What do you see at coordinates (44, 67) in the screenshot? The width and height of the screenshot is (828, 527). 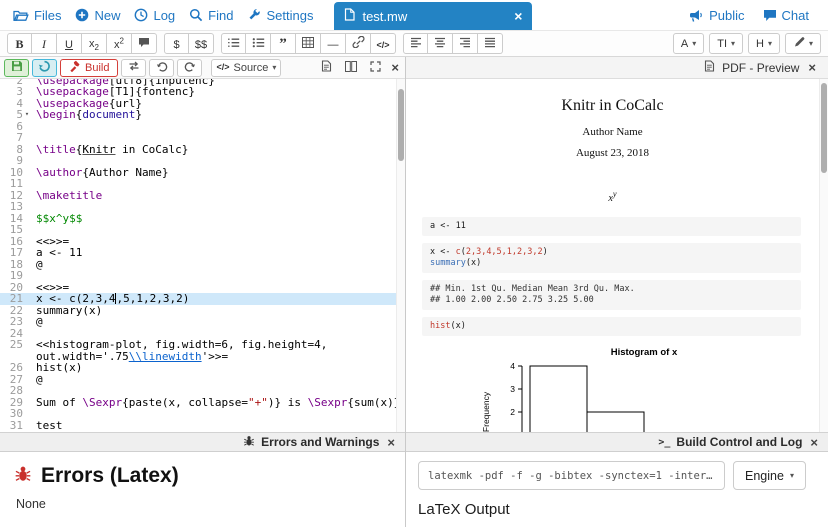 I see `timetravel-button` at bounding box center [44, 67].